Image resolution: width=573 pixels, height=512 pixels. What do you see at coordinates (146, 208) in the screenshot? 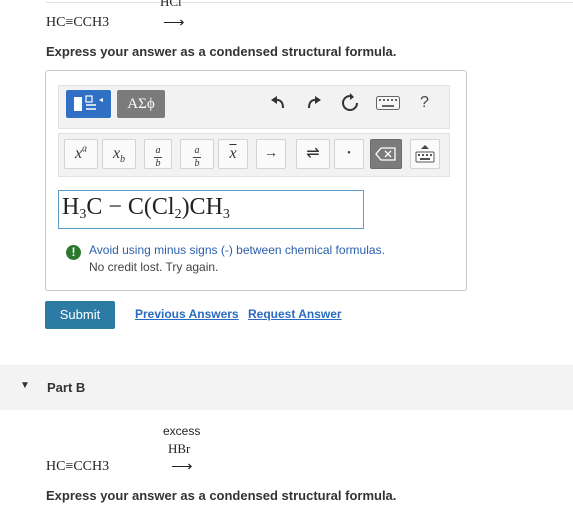
I see `answer-text: H3C − C(Cl2)CH3` at bounding box center [146, 208].